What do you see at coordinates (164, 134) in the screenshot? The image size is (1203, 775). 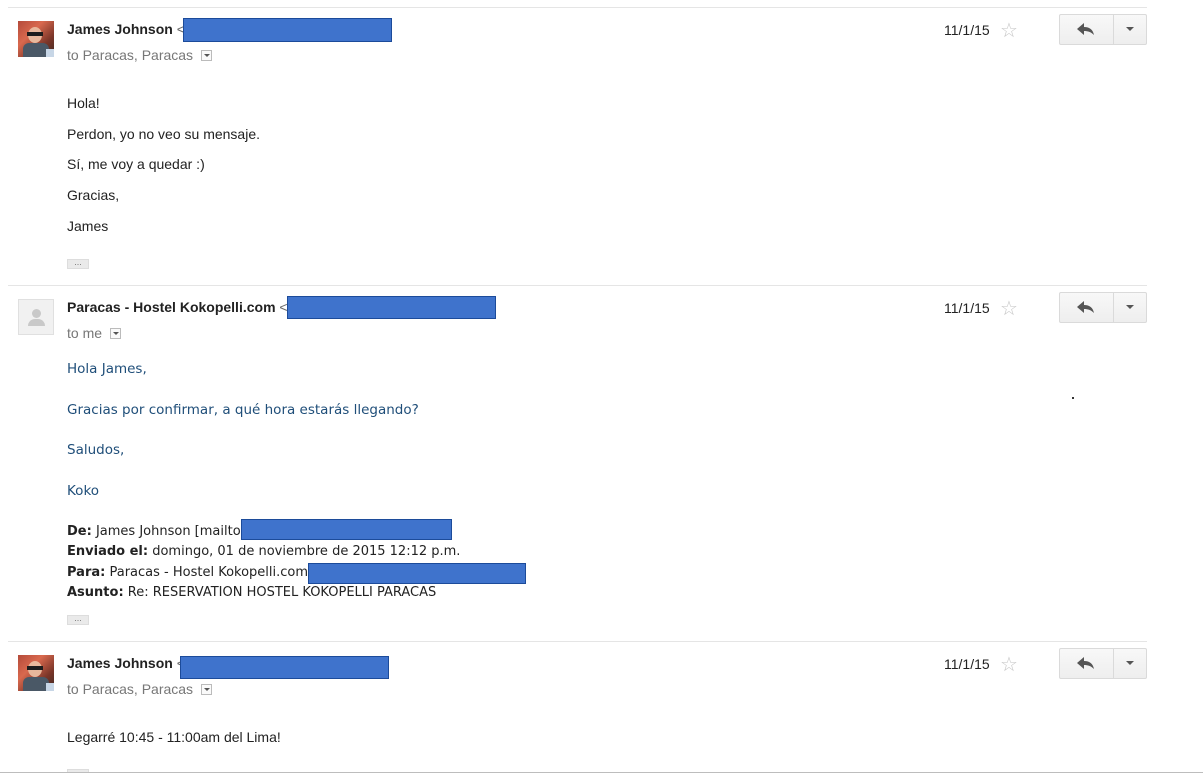 I see `body-line: Perdon, yo no veo su mensaje.` at bounding box center [164, 134].